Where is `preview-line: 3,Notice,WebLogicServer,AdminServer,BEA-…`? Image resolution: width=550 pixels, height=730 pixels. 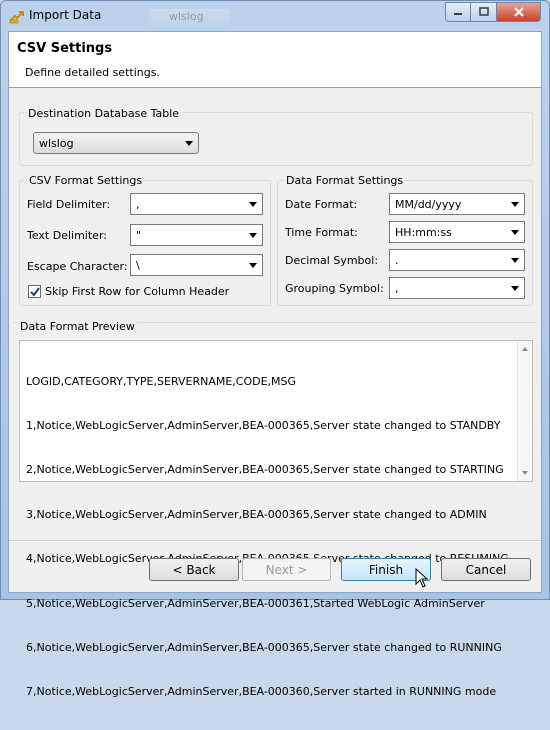
preview-line: 3,Notice,WebLogicServer,AdminServer,BEA-… is located at coordinates (256, 514).